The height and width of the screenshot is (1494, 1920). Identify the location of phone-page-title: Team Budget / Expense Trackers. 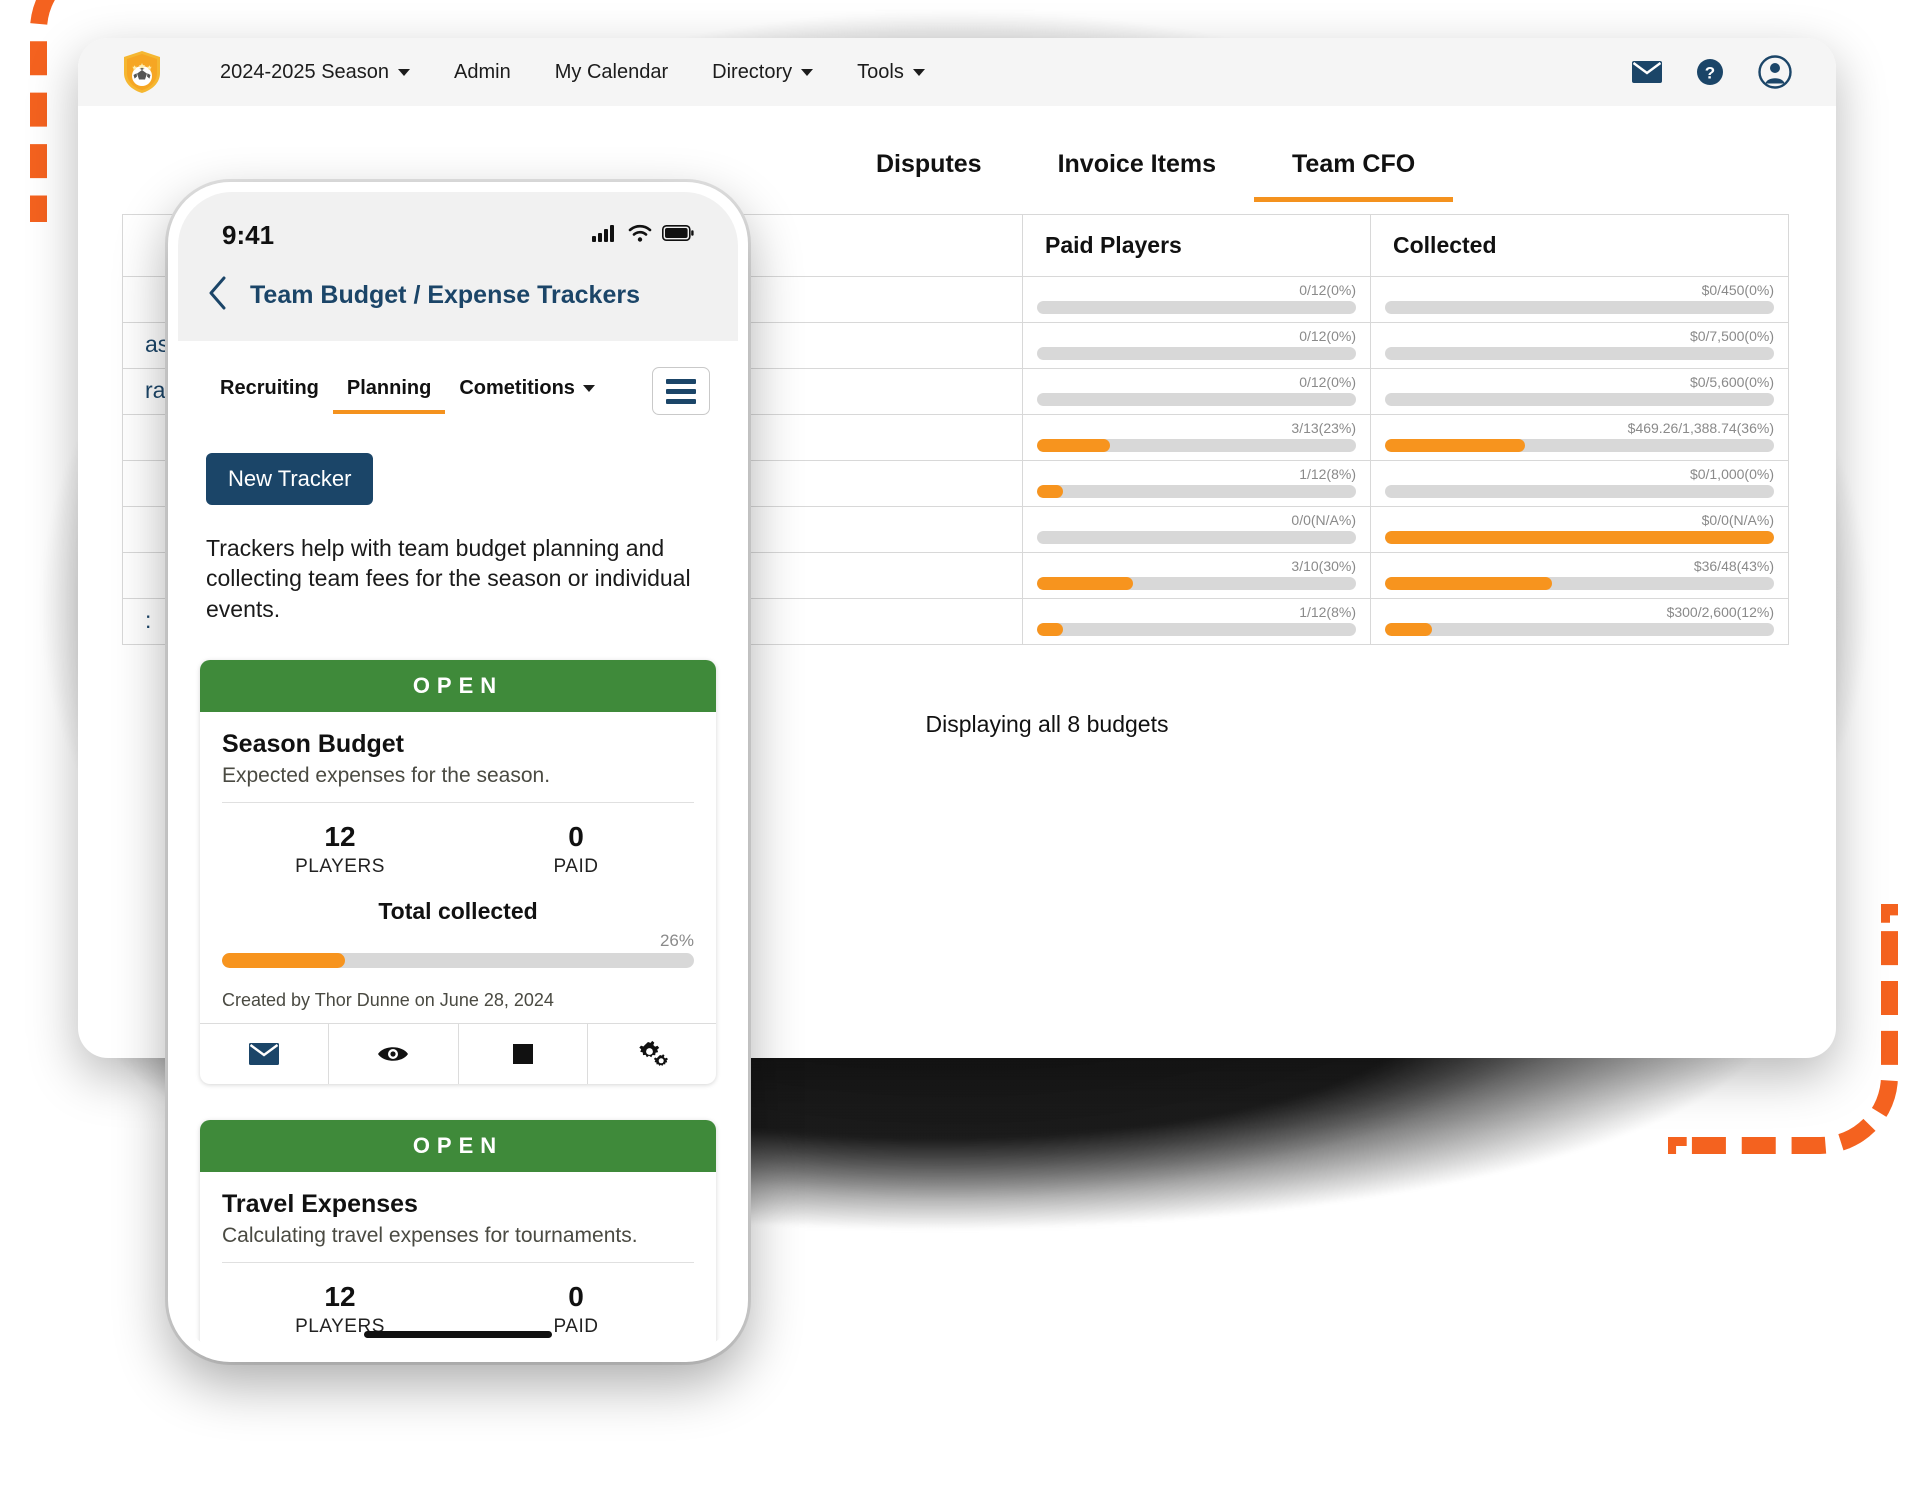
(445, 295).